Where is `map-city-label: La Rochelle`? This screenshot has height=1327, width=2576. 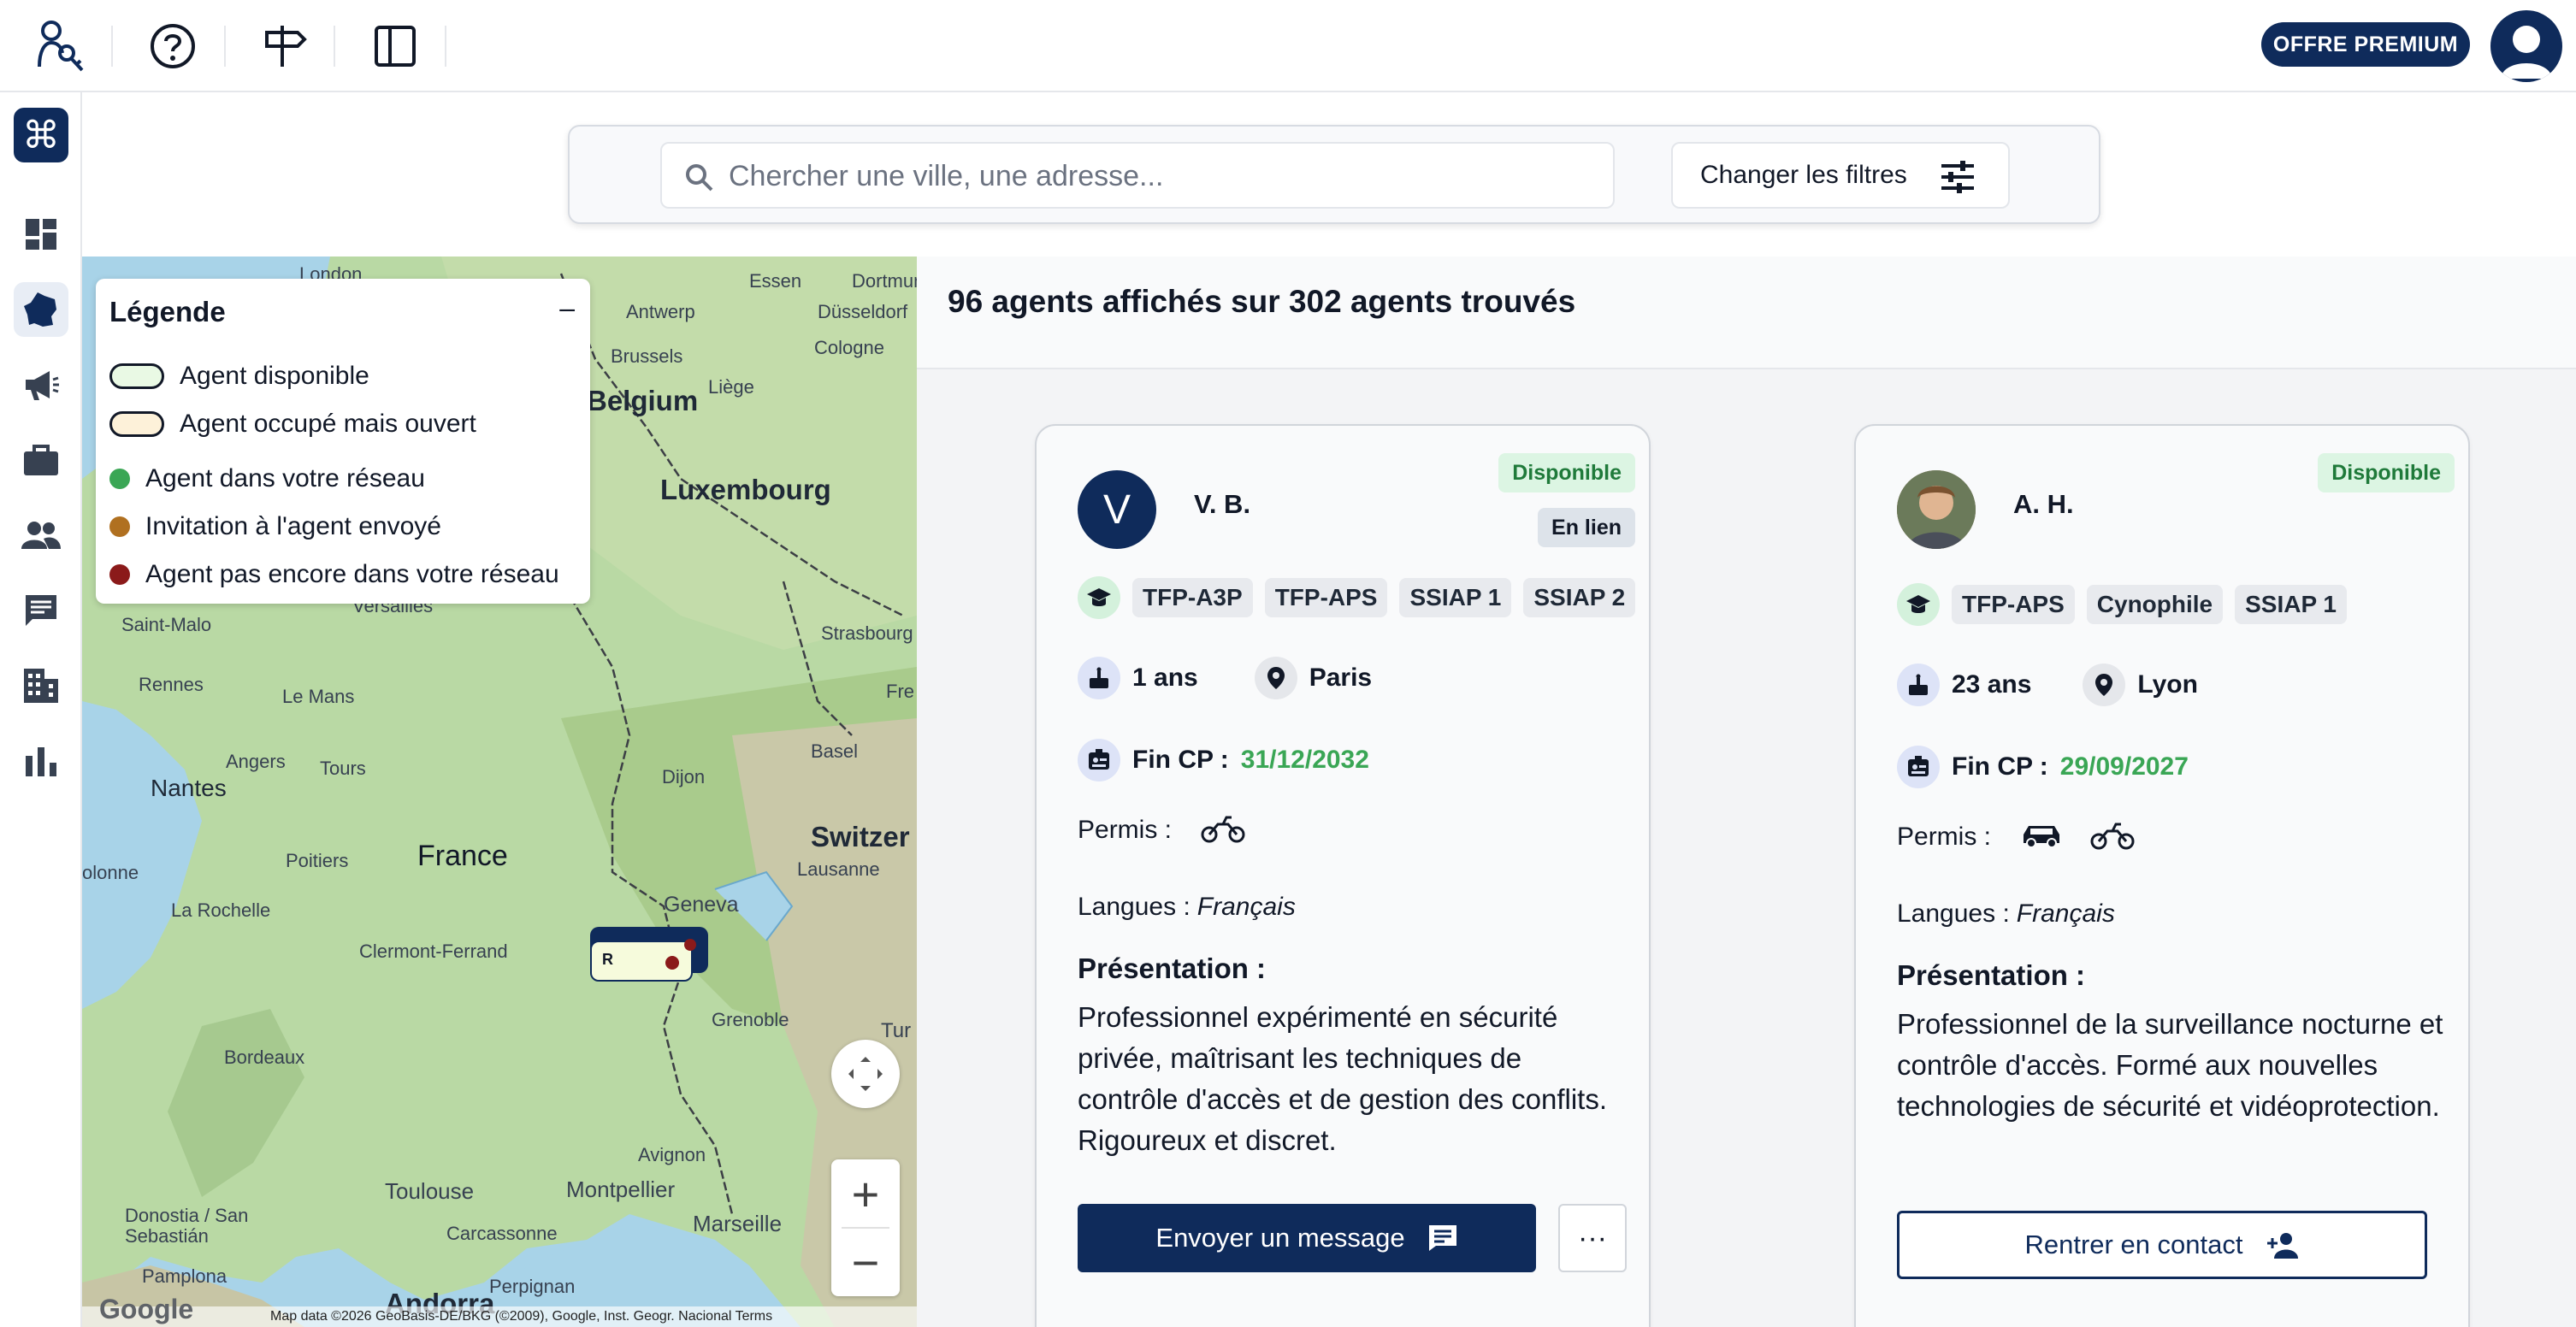
map-city-label: La Rochelle is located at coordinates (221, 910).